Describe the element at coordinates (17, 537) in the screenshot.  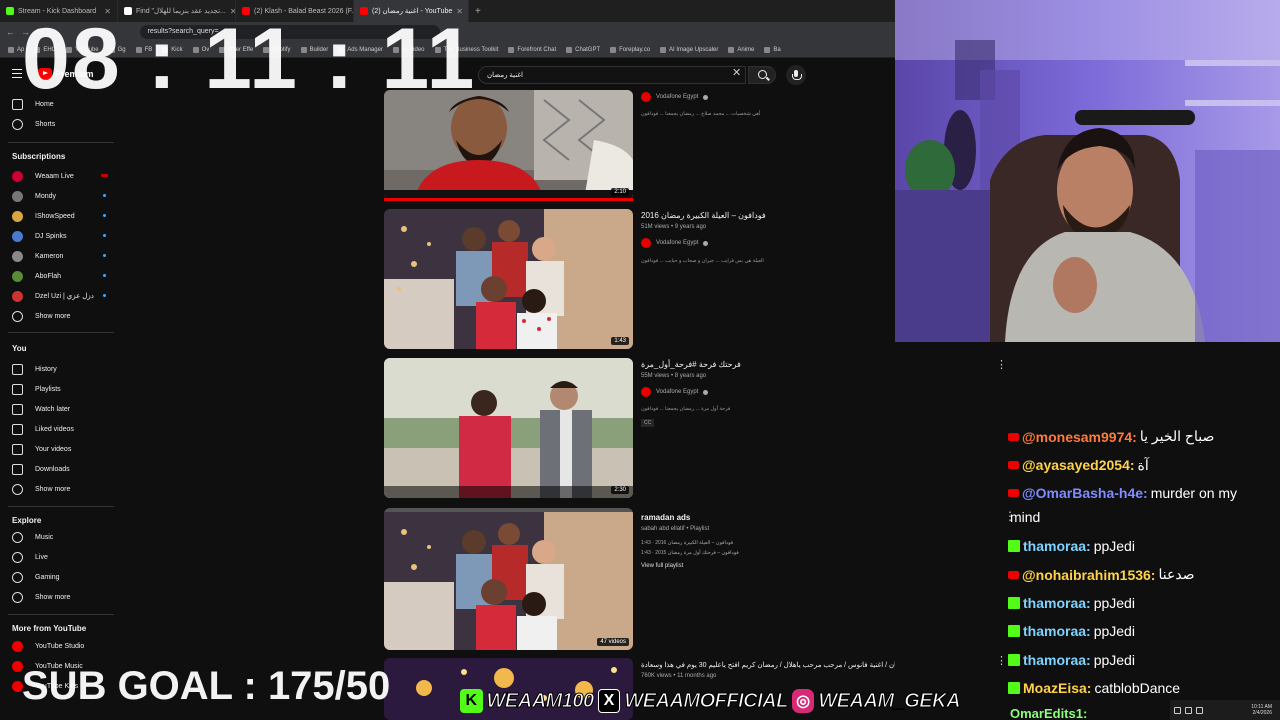
I see `music-icon` at that location.